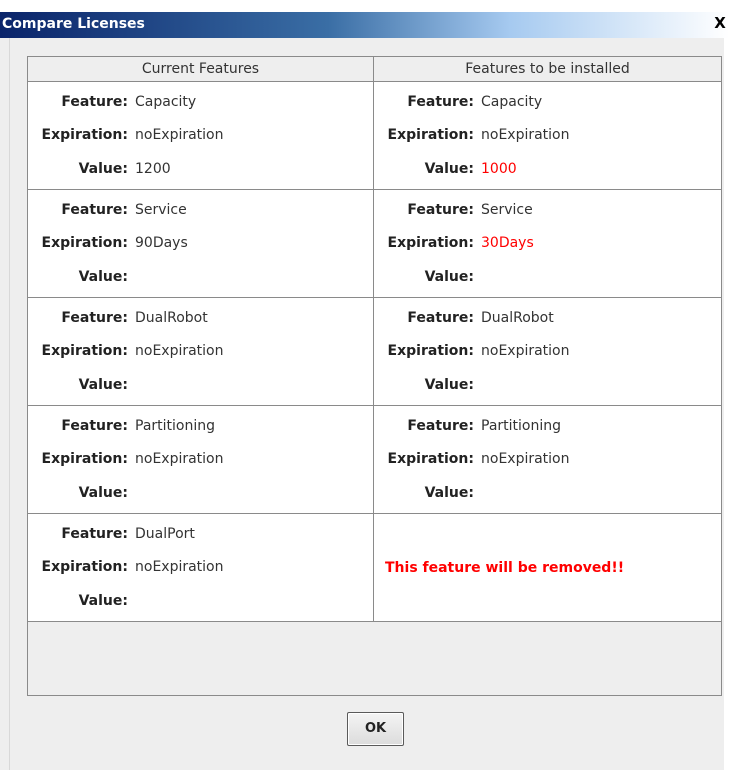  What do you see at coordinates (507, 243) in the screenshot?
I see `expiration-value-changed: 30Days` at bounding box center [507, 243].